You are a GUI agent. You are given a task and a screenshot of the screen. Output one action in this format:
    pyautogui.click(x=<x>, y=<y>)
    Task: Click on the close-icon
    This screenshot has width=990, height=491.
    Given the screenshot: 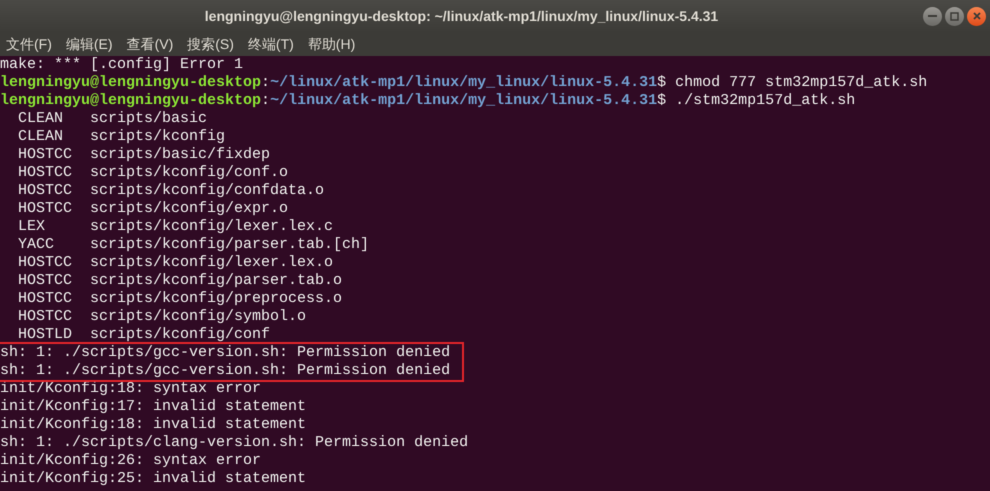 What is the action you would take?
    pyautogui.click(x=976, y=16)
    